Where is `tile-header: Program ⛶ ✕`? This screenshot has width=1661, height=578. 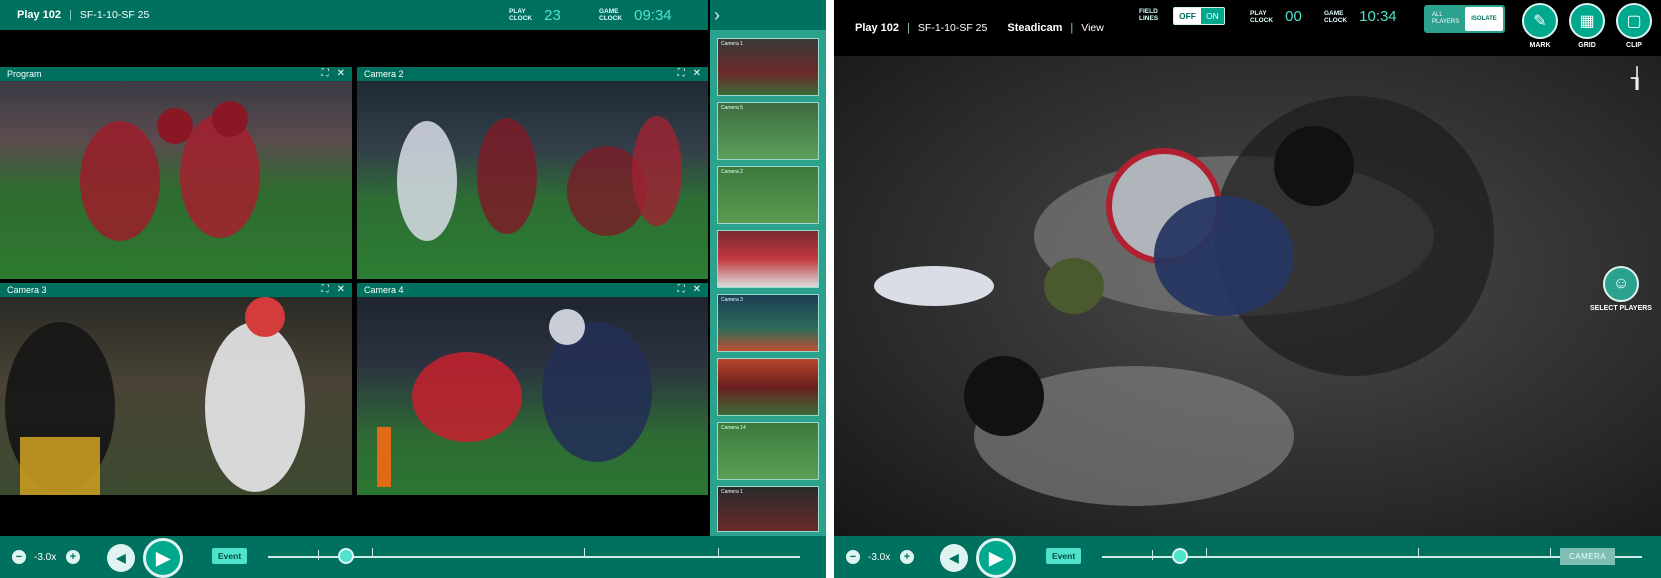
tile-header: Program ⛶ ✕ is located at coordinates (176, 74).